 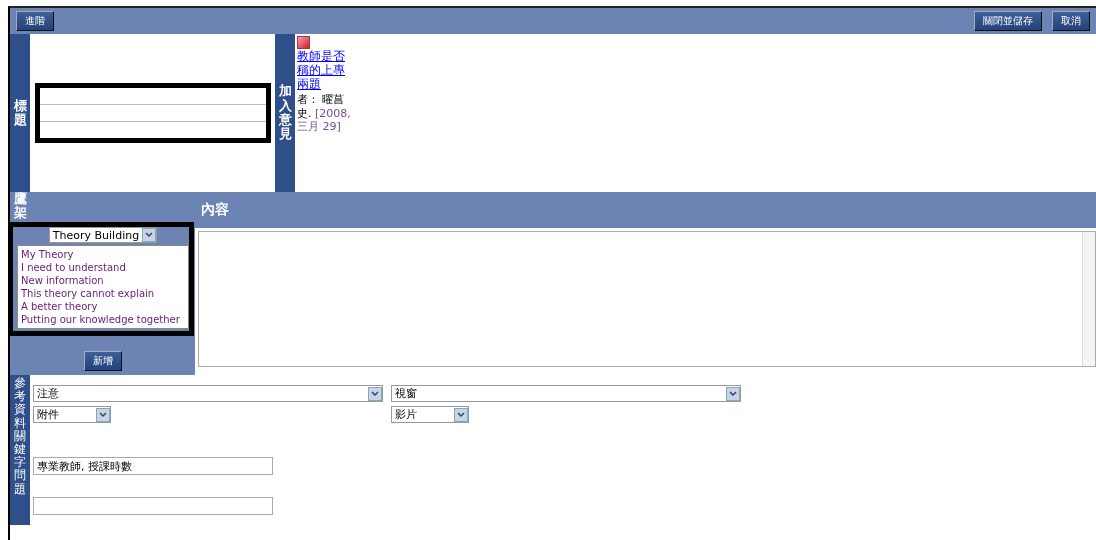 What do you see at coordinates (35, 21) in the screenshot?
I see `advanced-button: 進階` at bounding box center [35, 21].